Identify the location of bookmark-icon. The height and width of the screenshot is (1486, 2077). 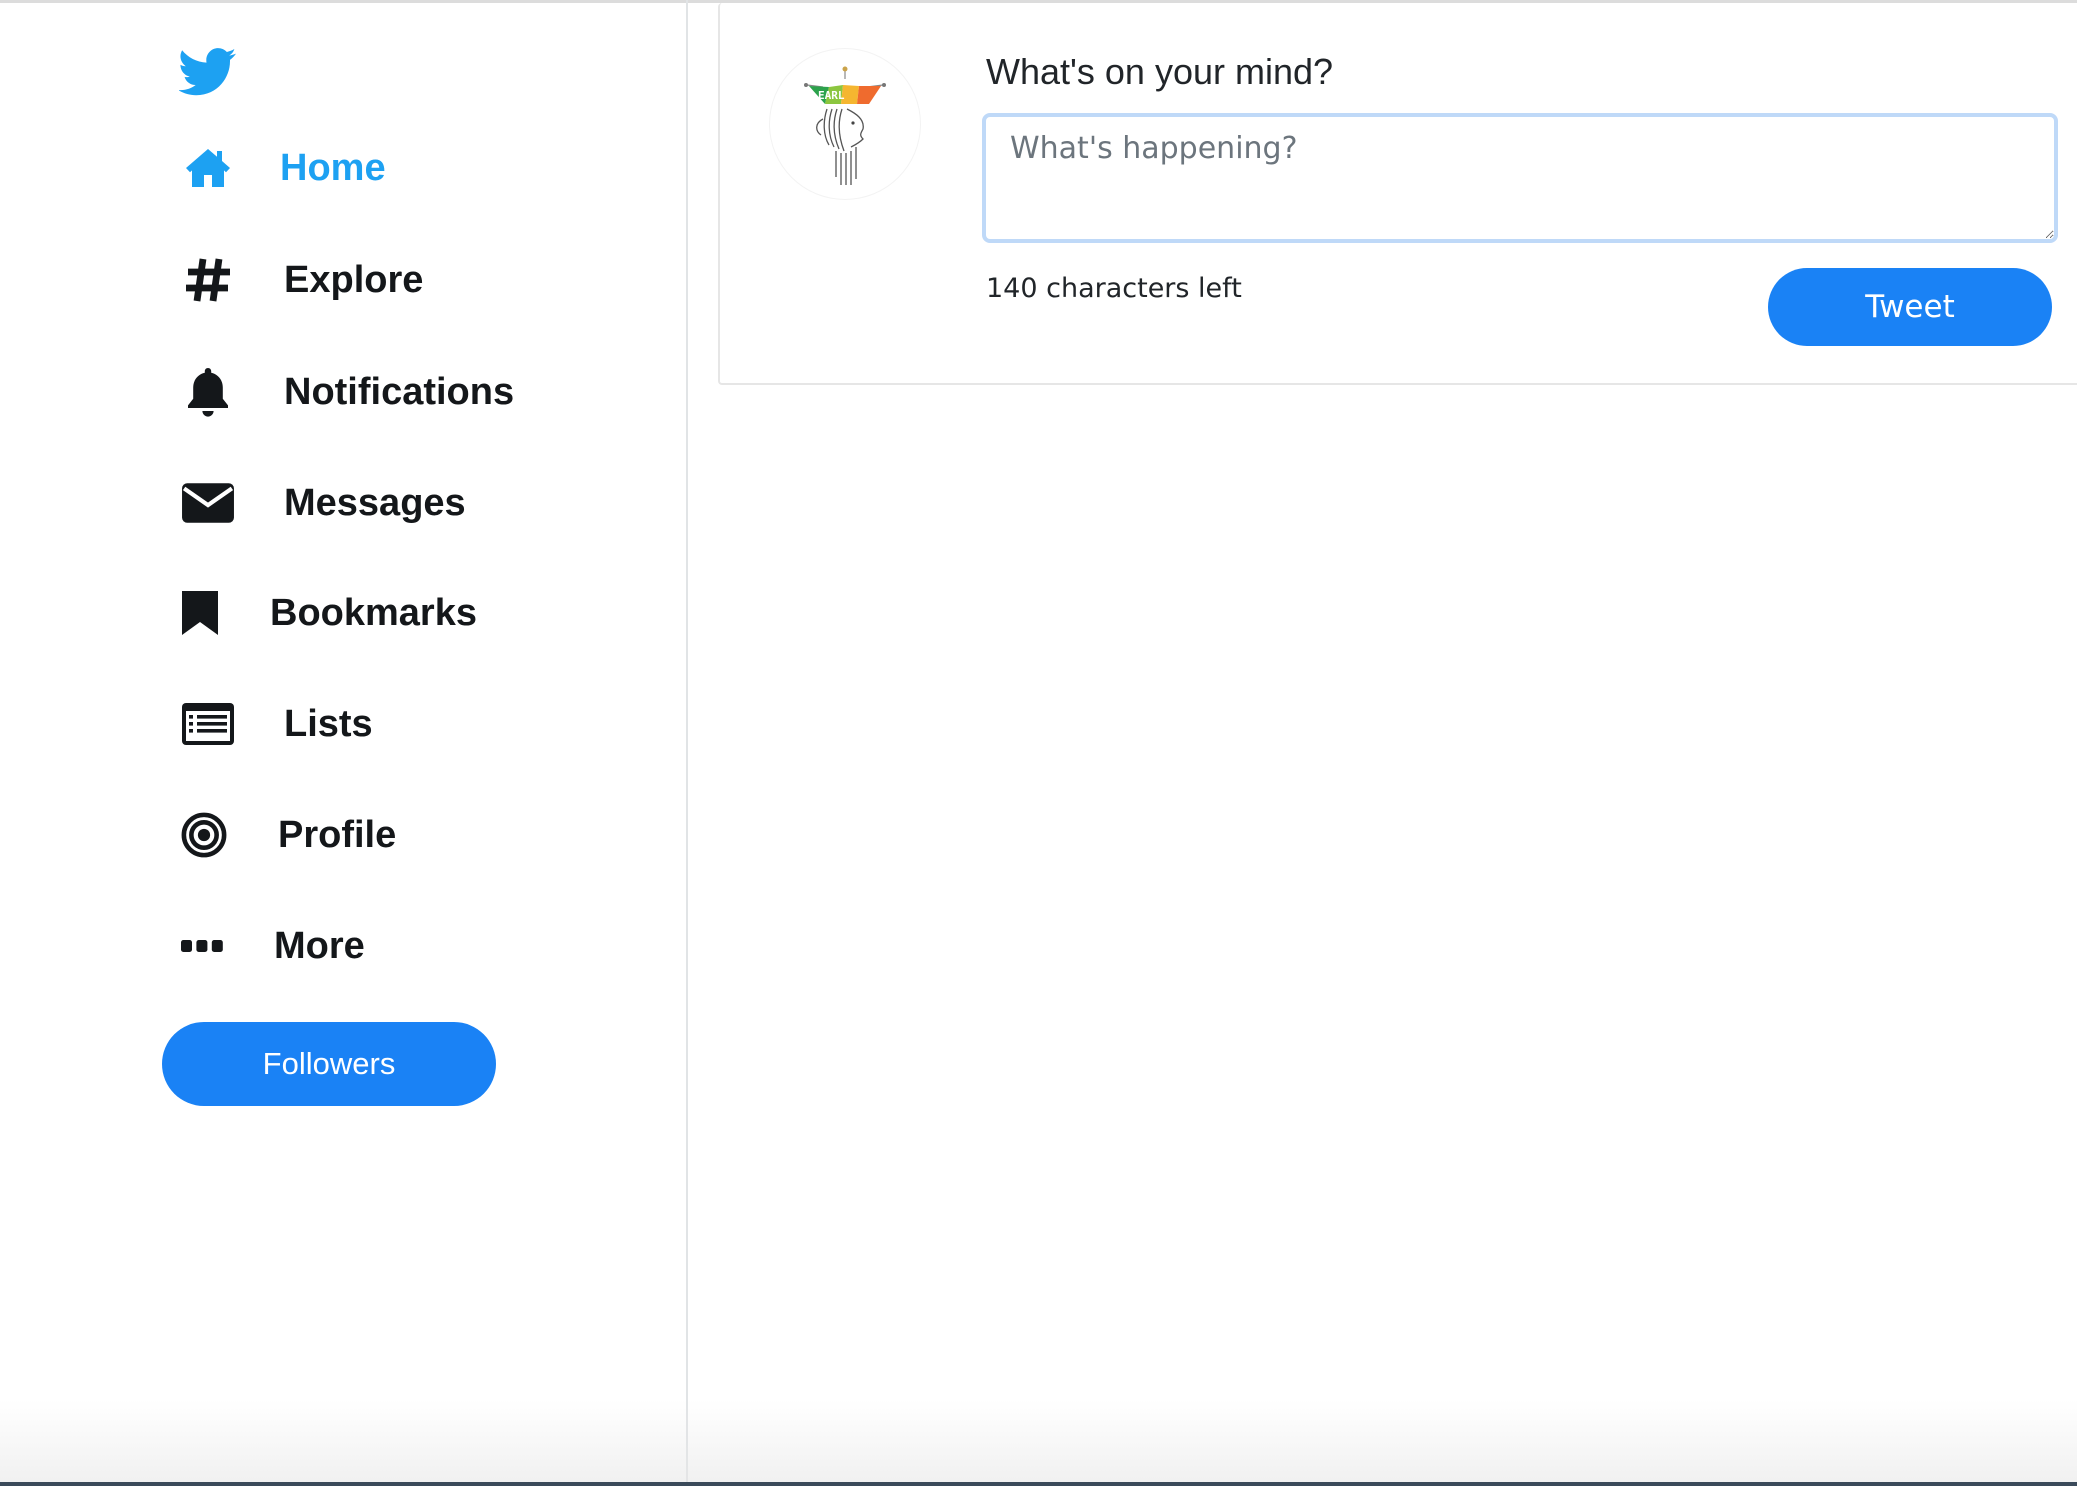
(200, 613).